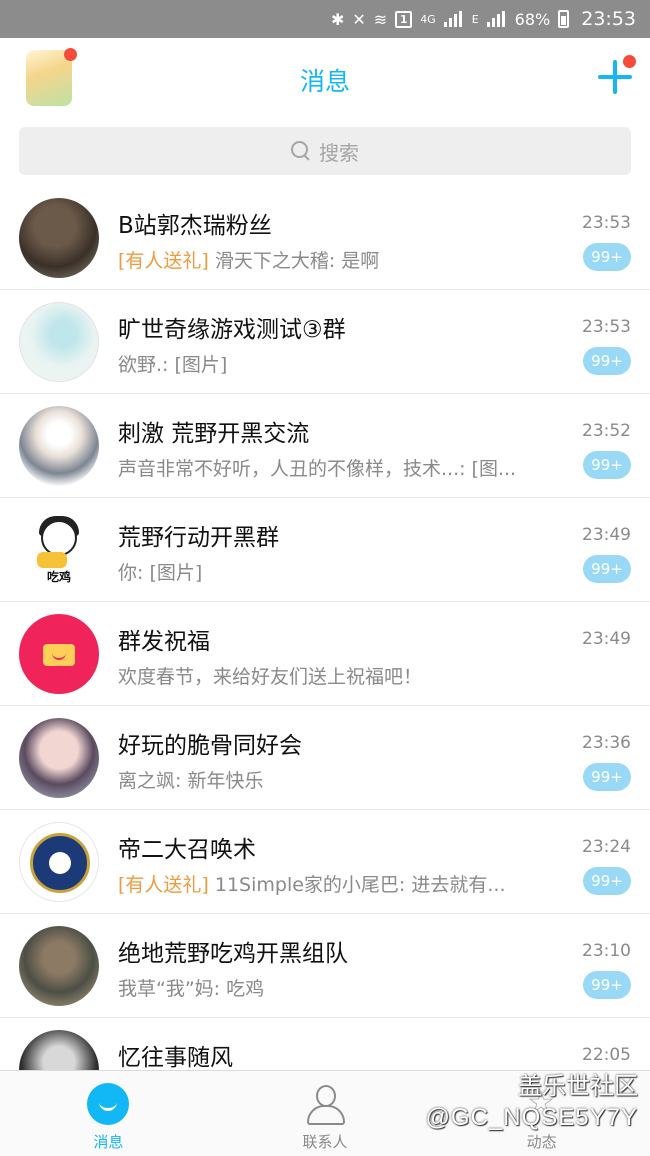 The height and width of the screenshot is (1156, 650). I want to click on tab-label: 消息, so click(108, 1142).